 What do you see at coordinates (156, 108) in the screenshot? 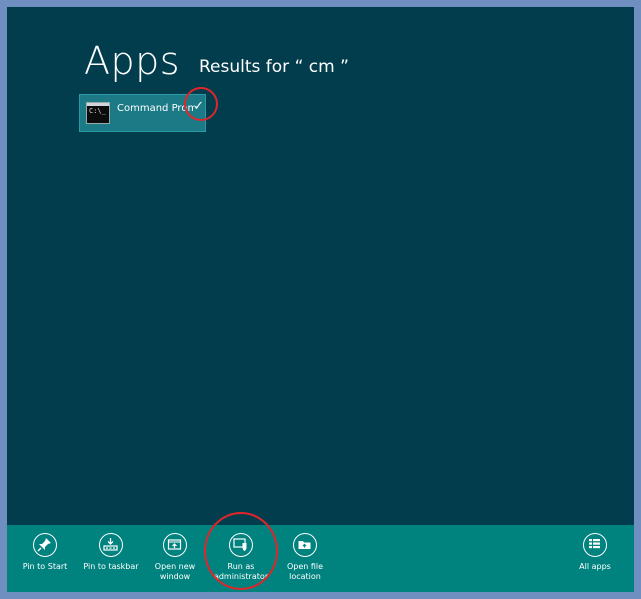
I see `result-tile-label: Command Prompt` at bounding box center [156, 108].